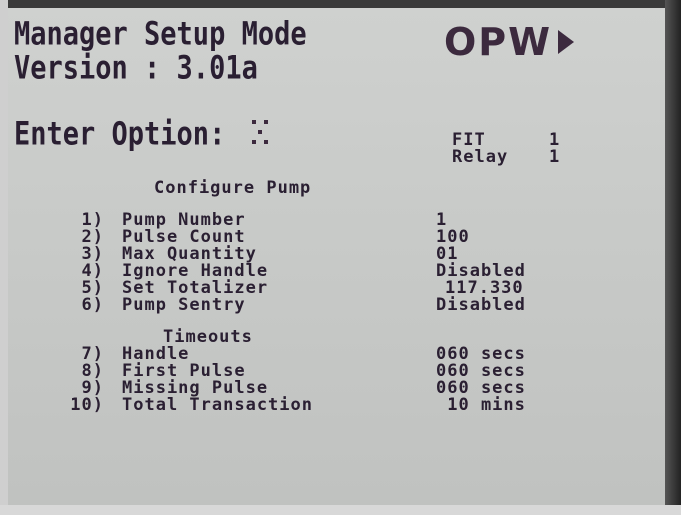 The height and width of the screenshot is (515, 681). What do you see at coordinates (481, 305) in the screenshot?
I see `option-value: Disabled` at bounding box center [481, 305].